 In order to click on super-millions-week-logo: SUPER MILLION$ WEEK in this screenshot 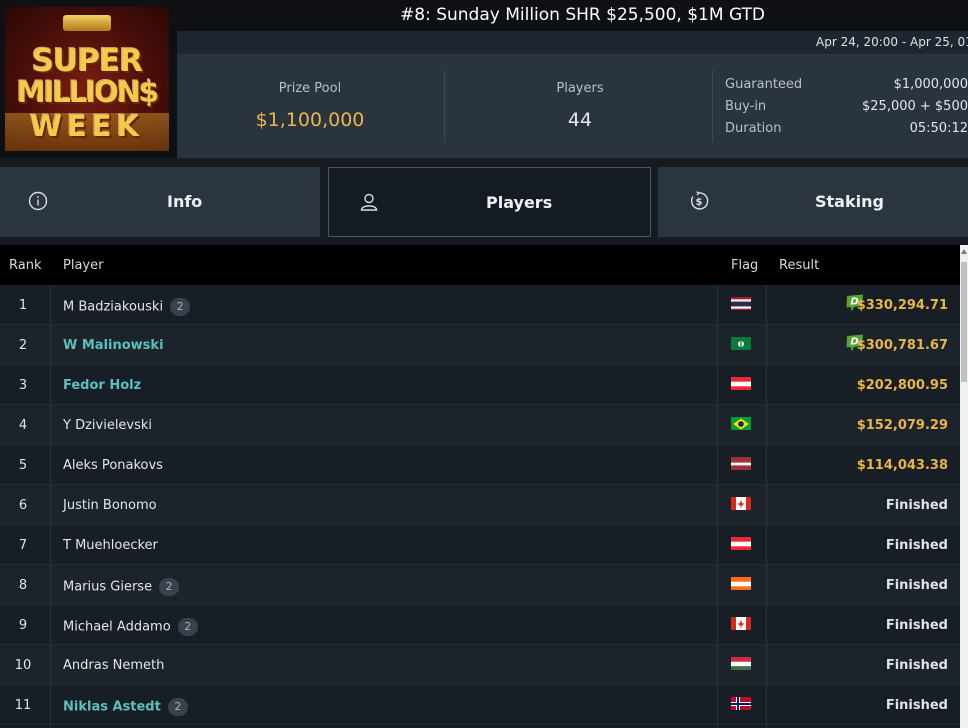, I will do `click(87, 79)`.